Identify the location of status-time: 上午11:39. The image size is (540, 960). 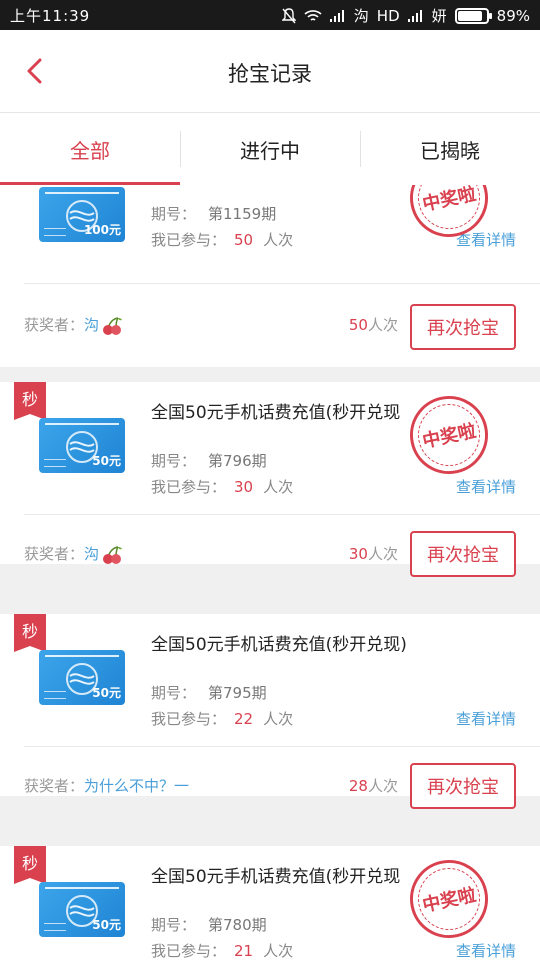
(50, 16).